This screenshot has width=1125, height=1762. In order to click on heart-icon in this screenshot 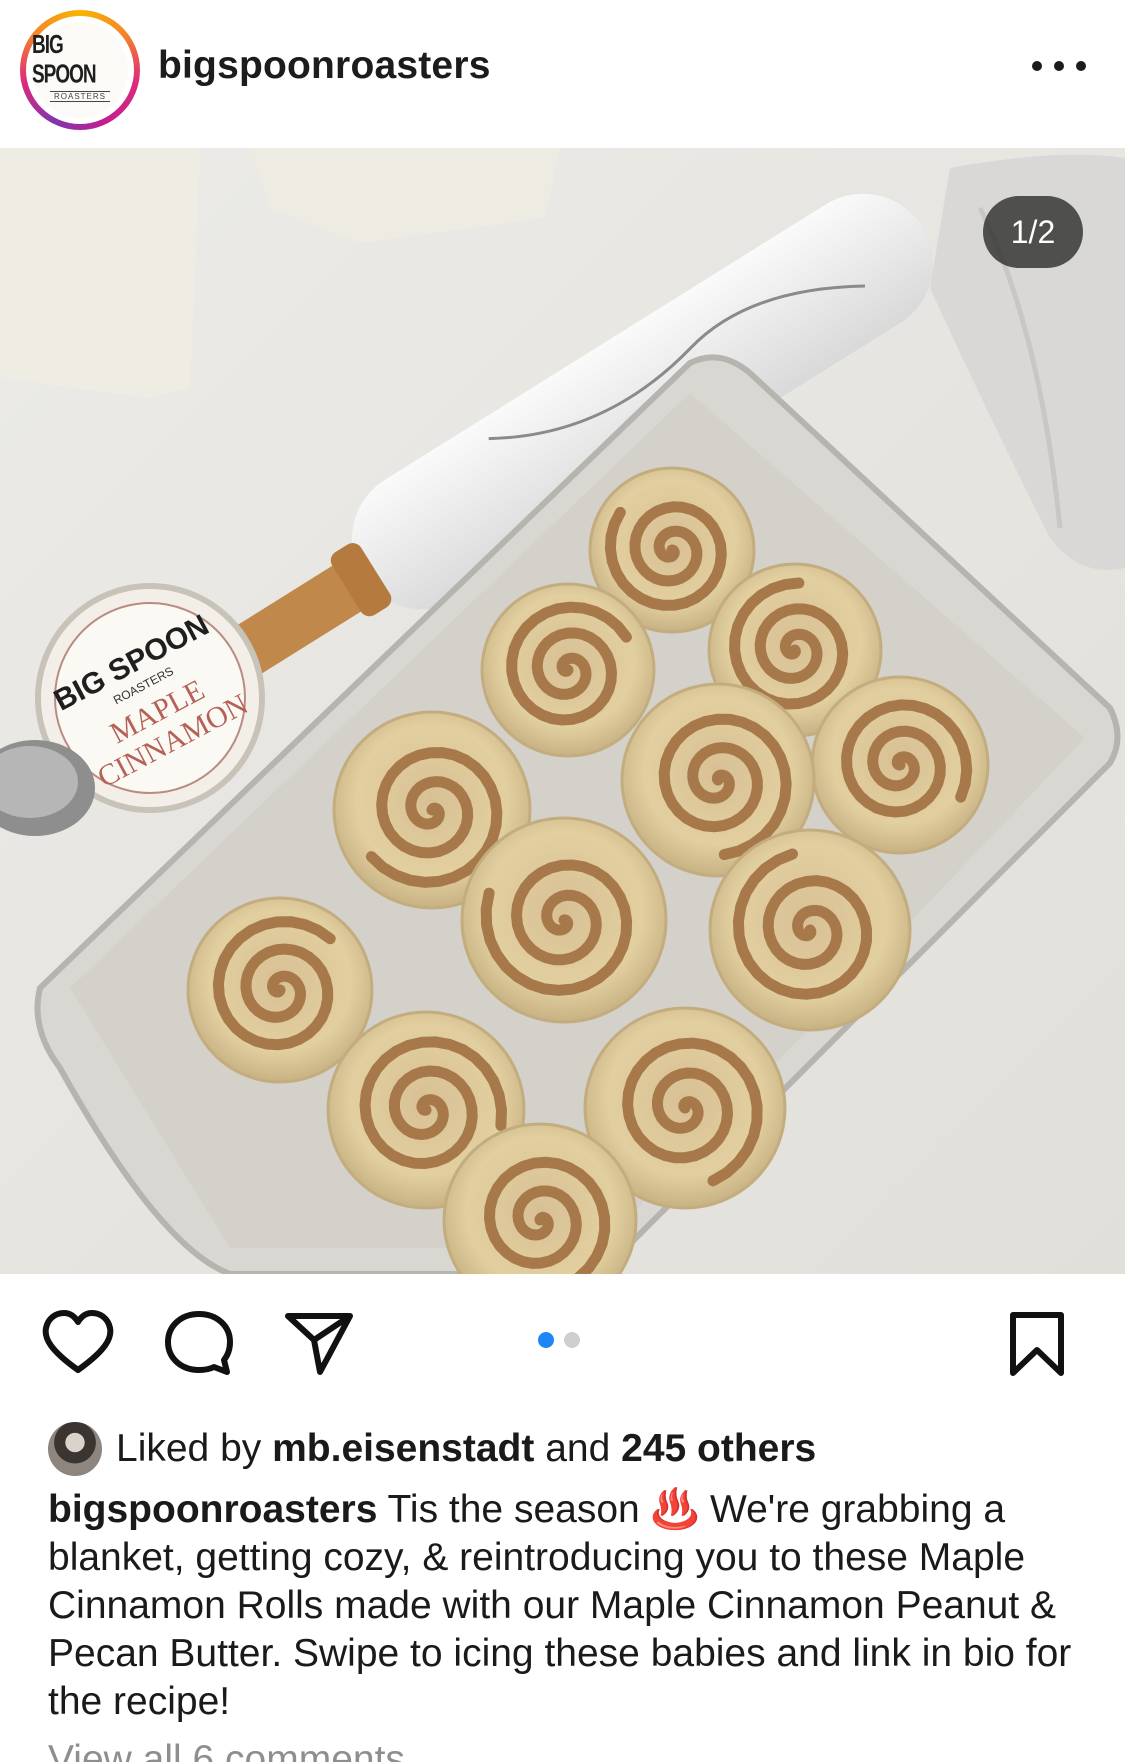, I will do `click(78, 1342)`.